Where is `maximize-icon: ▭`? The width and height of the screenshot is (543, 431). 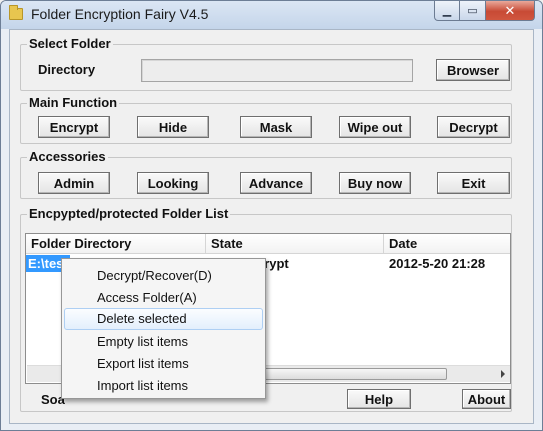 maximize-icon: ▭ is located at coordinates (472, 11).